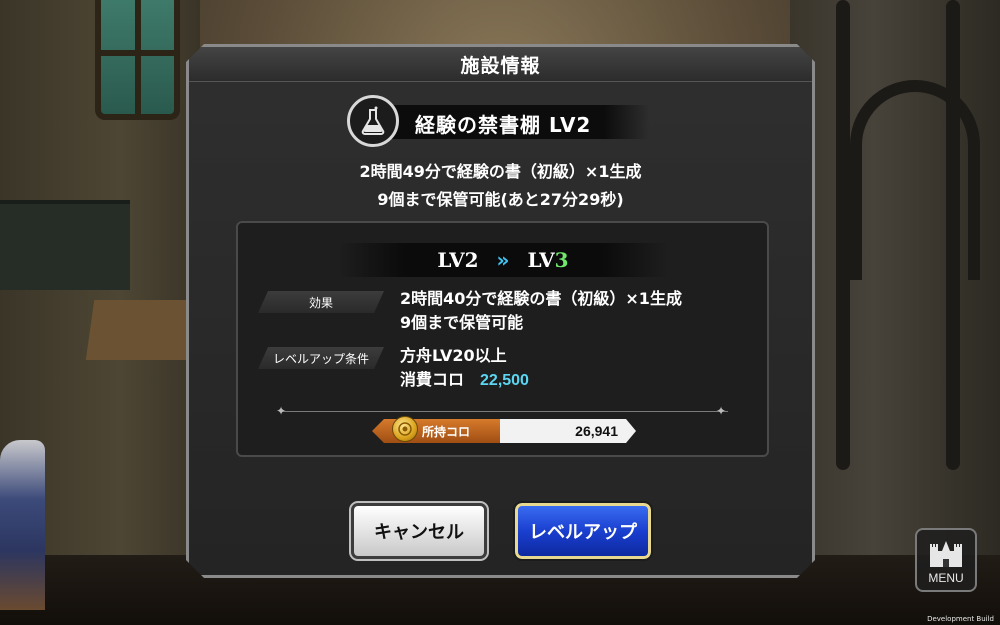  Describe the element at coordinates (503, 125) in the screenshot. I see `facility-name: 経験の禁書棚 LV2` at that location.